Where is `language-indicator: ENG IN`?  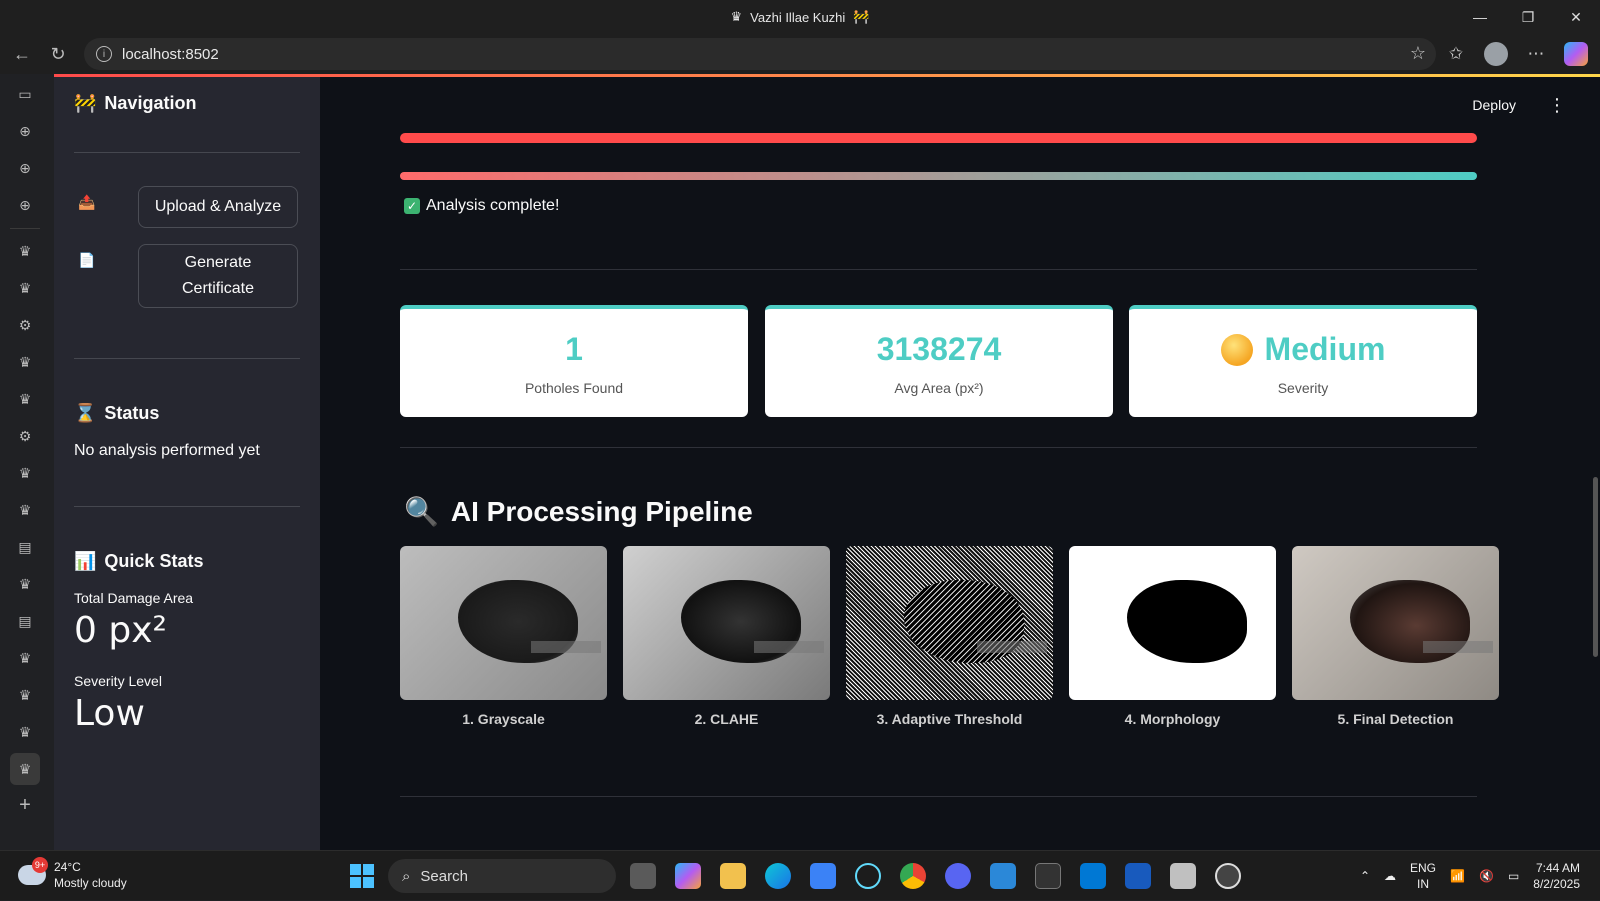 language-indicator: ENG IN is located at coordinates (1423, 876).